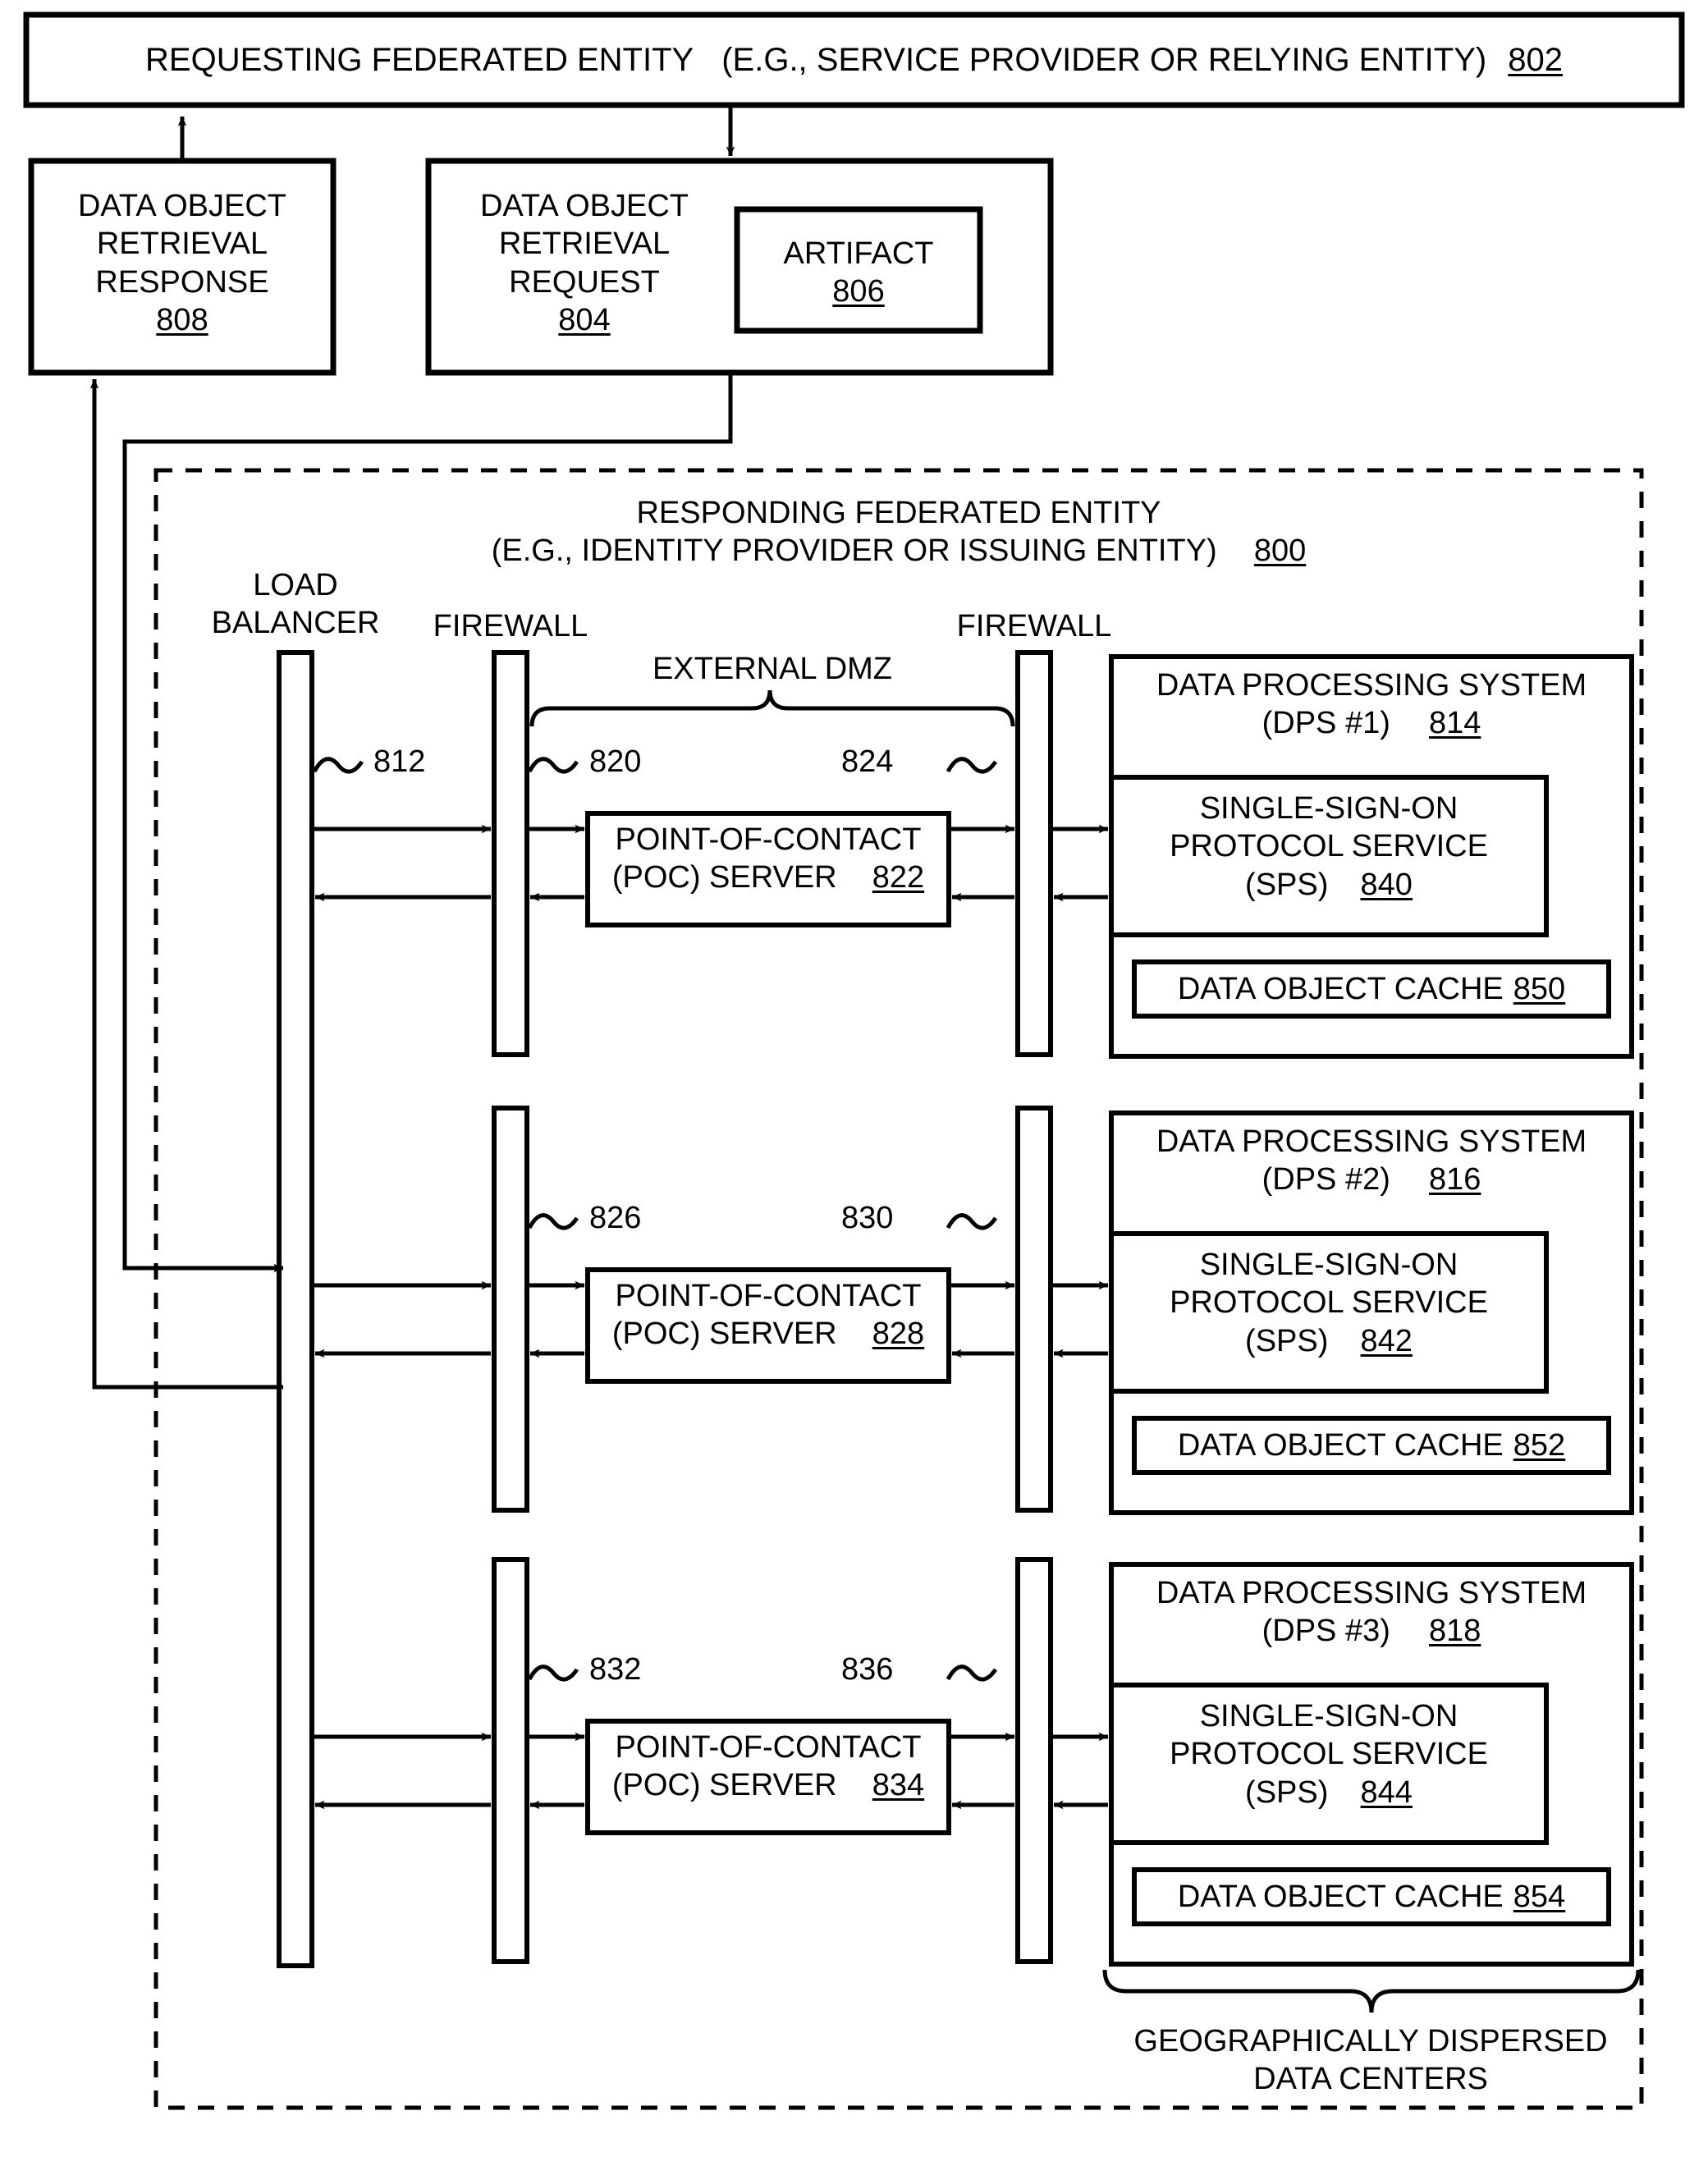 This screenshot has height=2166, width=1708. What do you see at coordinates (724, 1335) in the screenshot?
I see `poc-row2-line2: (POC) SERVER` at bounding box center [724, 1335].